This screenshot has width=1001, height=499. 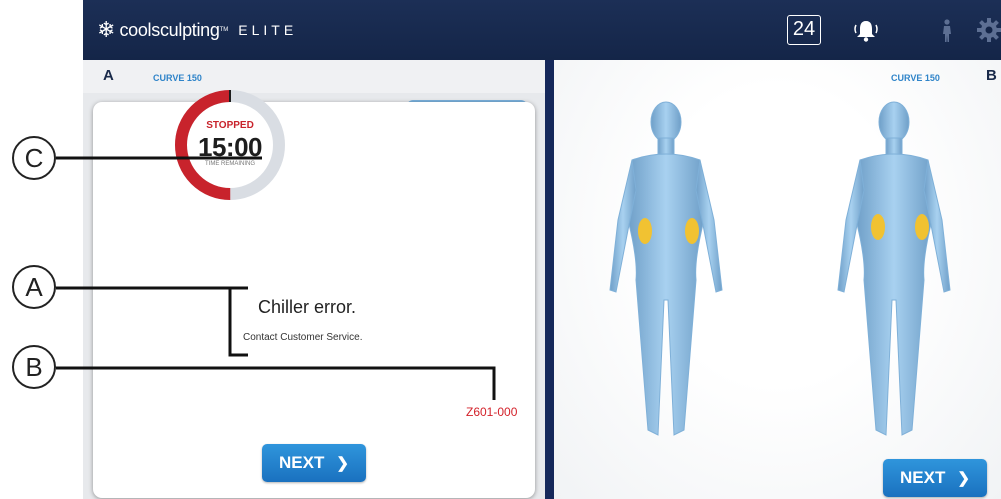 What do you see at coordinates (169, 29) in the screenshot?
I see `brand-name: coolsculpting` at bounding box center [169, 29].